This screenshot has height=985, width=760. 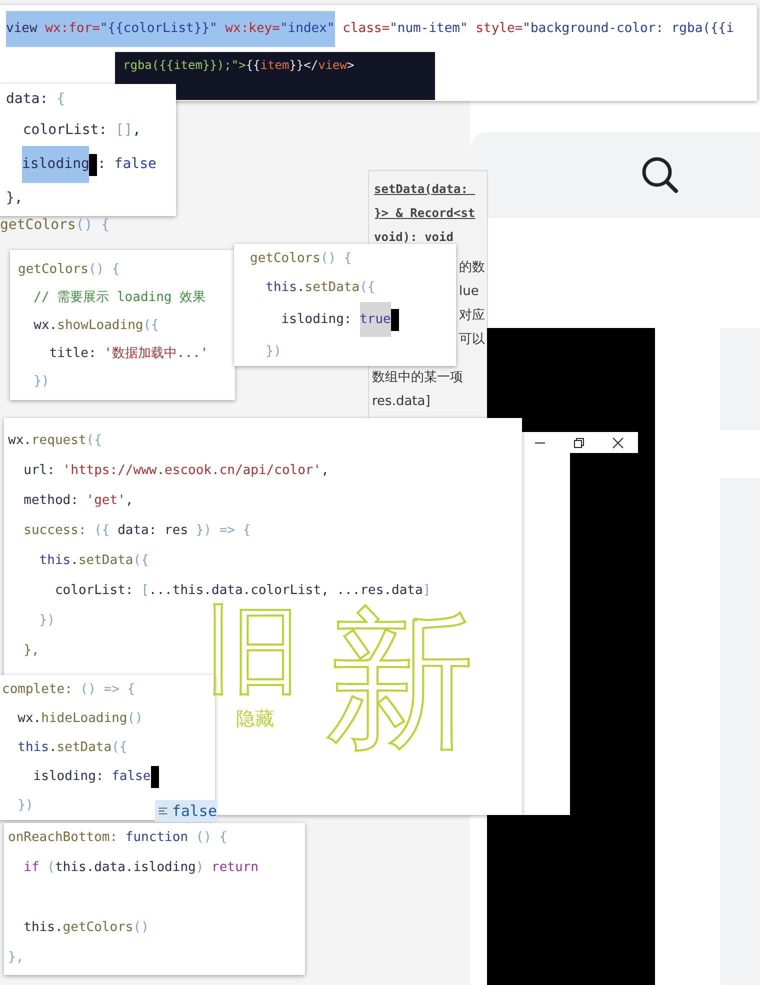 What do you see at coordinates (81, 130) in the screenshot?
I see `code-line: colorList: [],` at bounding box center [81, 130].